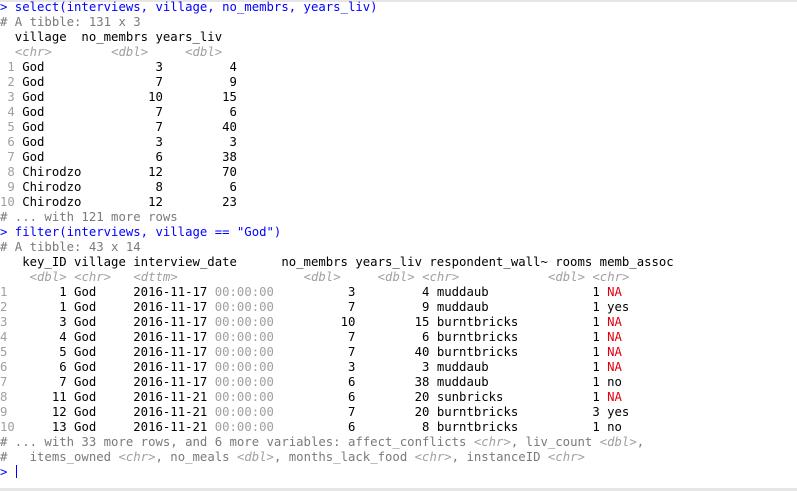 The image size is (797, 491). What do you see at coordinates (337, 52) in the screenshot?
I see `column-type-row: <chr> <dbl> <dbl>` at bounding box center [337, 52].